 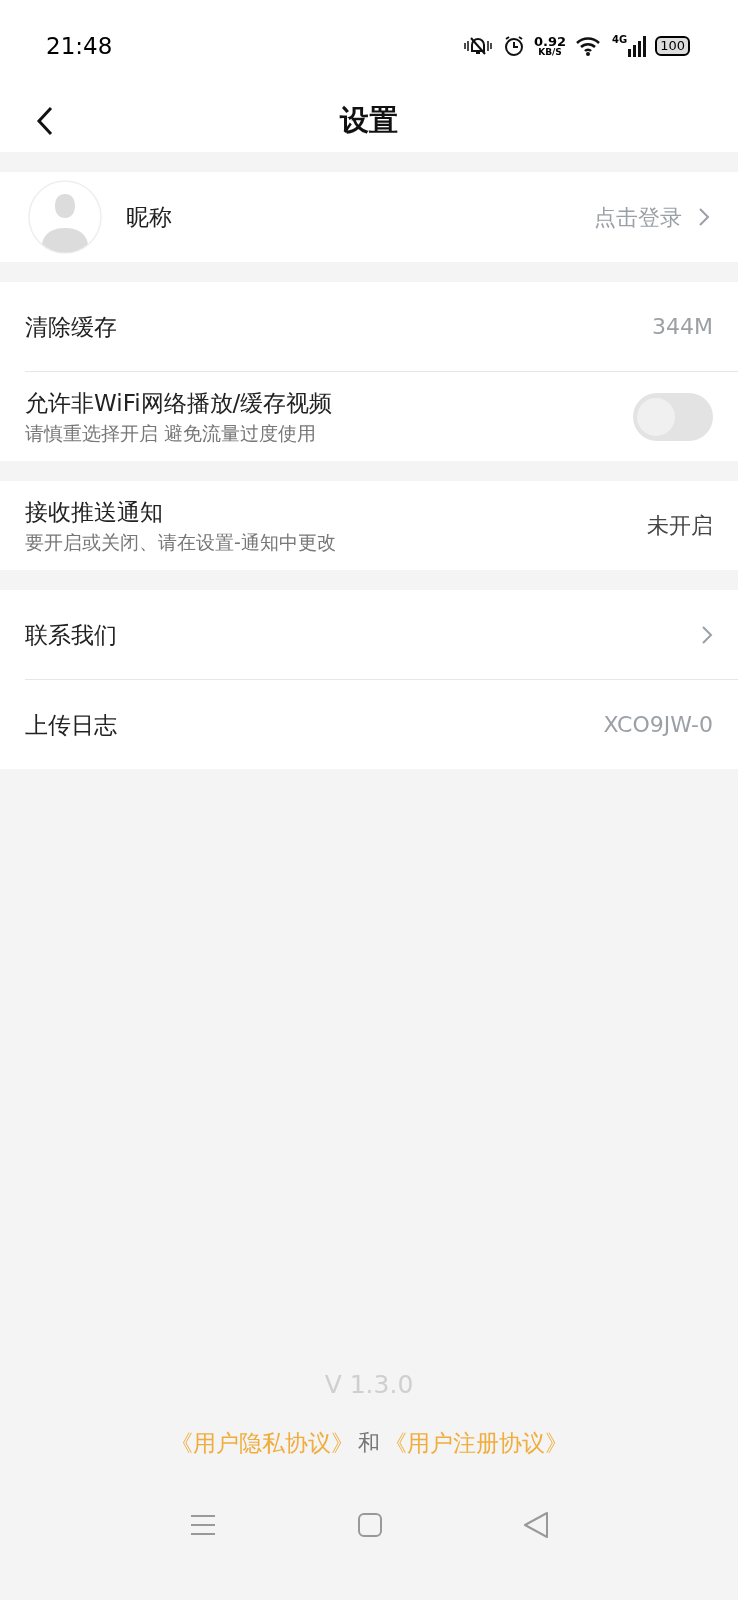 I want to click on avatar-icon, so click(x=65, y=217).